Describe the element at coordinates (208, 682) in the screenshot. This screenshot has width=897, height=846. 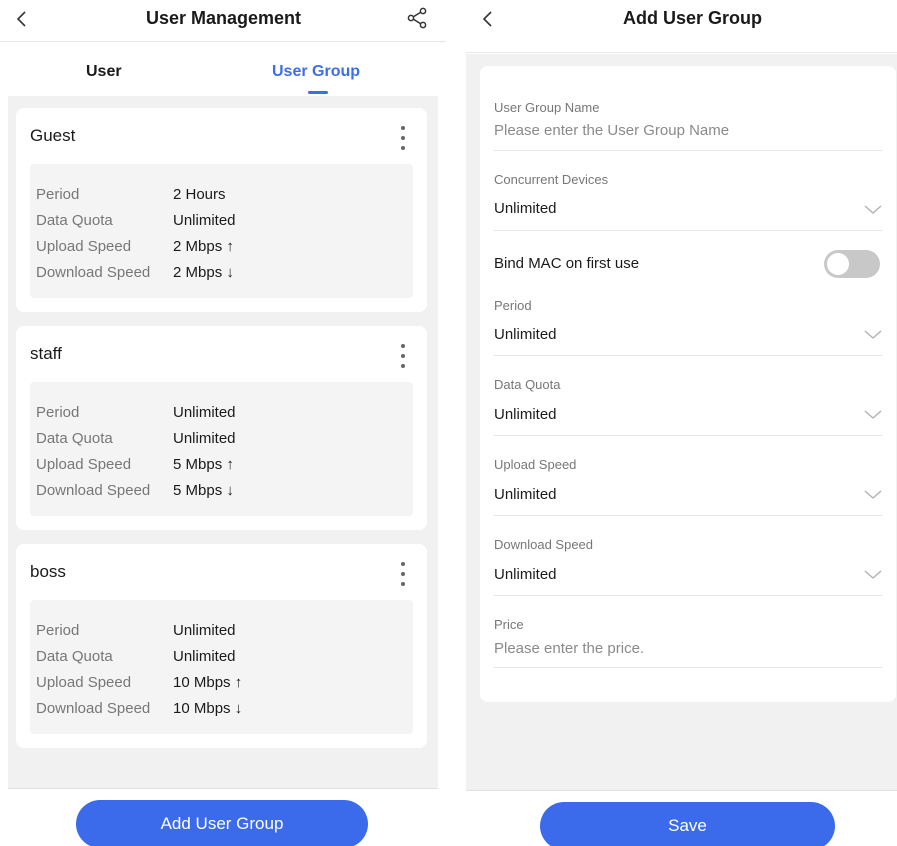
I see `detail-value: 10 Mbps ↑` at that location.